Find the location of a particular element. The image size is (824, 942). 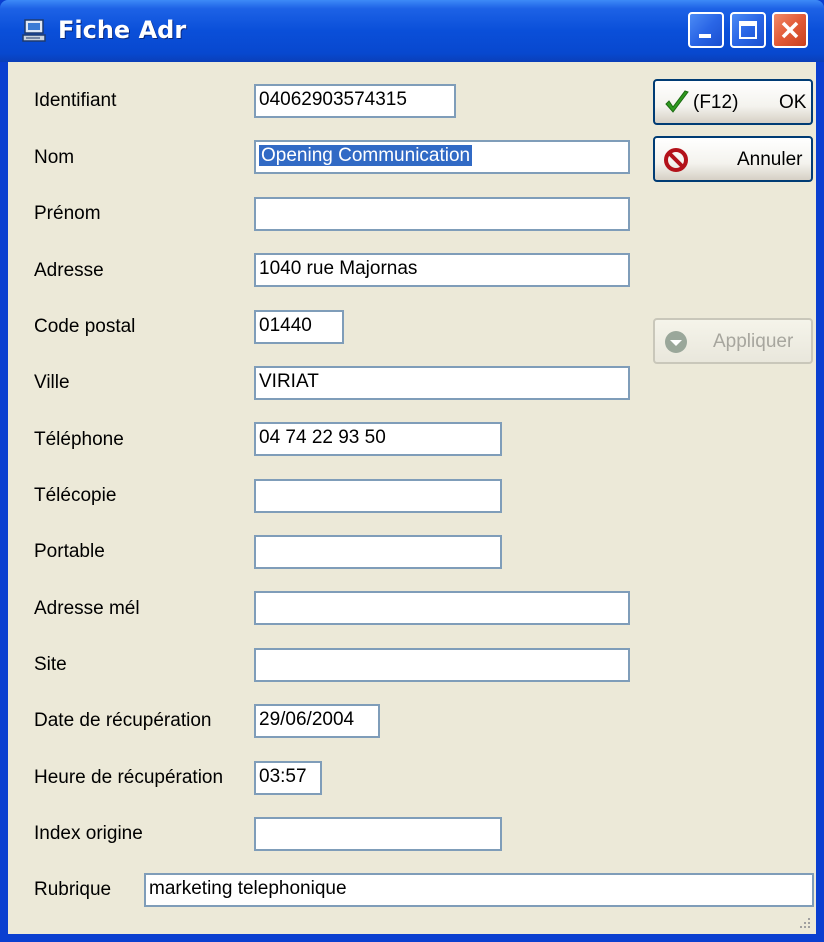

telecopie-label: Télécopie is located at coordinates (75, 495).